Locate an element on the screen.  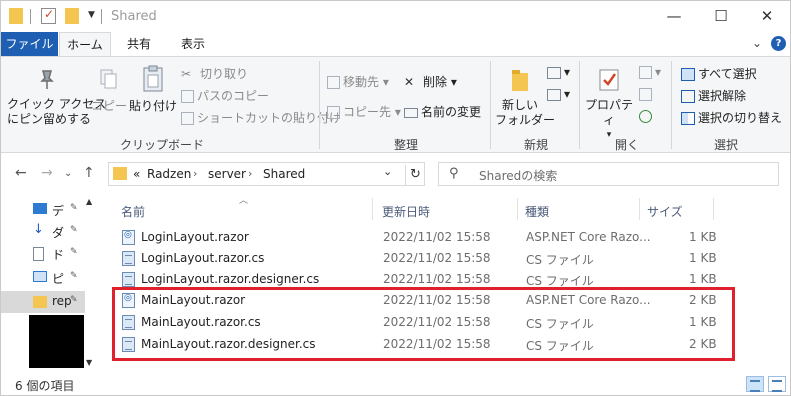
title-bar: ▼ Shared — ☐ ✕ is located at coordinates (395, 16).